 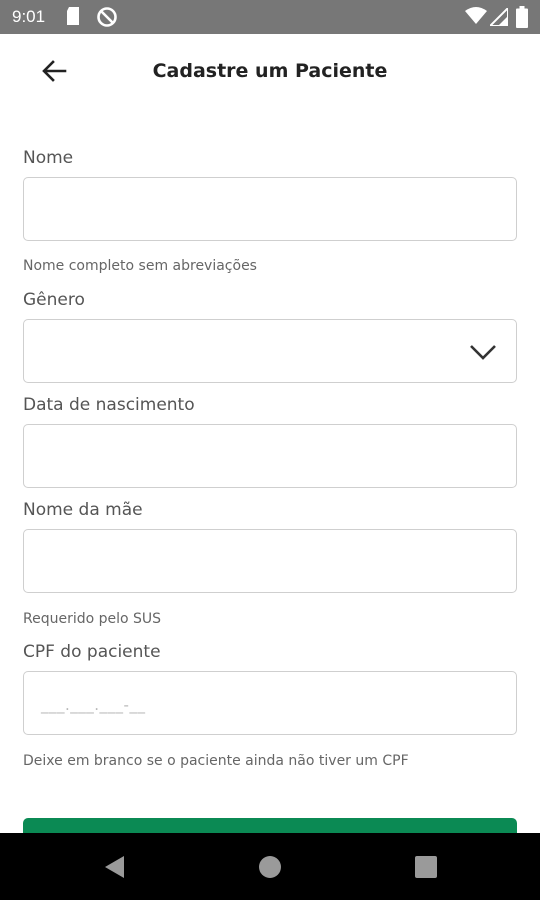 I want to click on nome-mae-input, so click(x=270, y=561).